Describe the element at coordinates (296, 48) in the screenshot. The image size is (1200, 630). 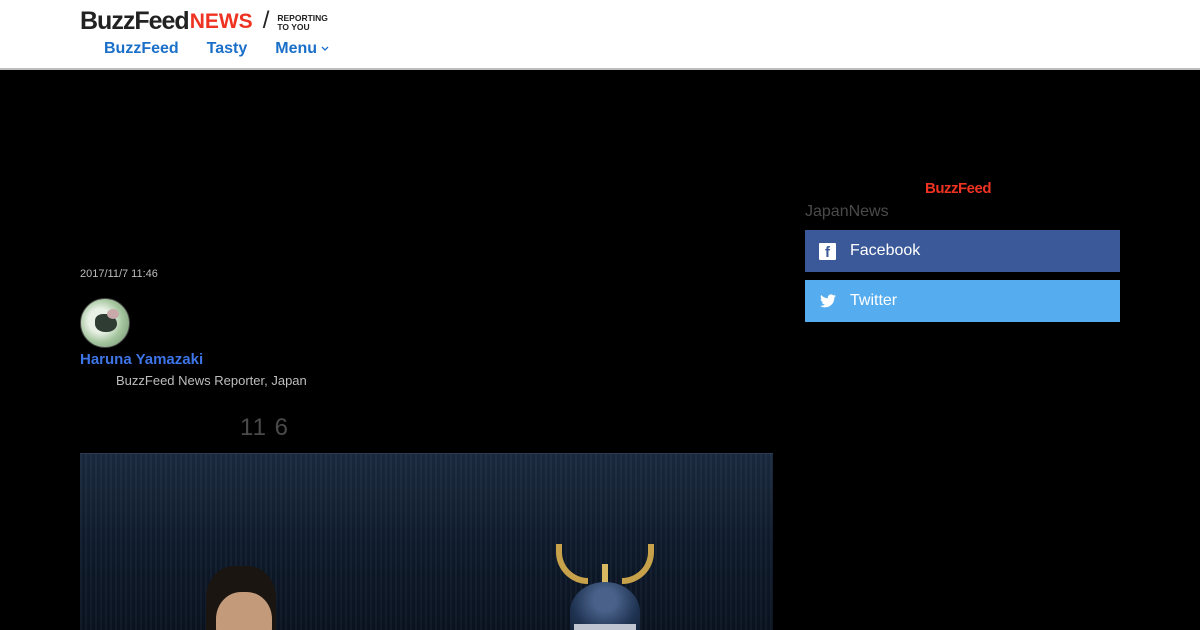
I see `nav-menu-label: Menu` at that location.